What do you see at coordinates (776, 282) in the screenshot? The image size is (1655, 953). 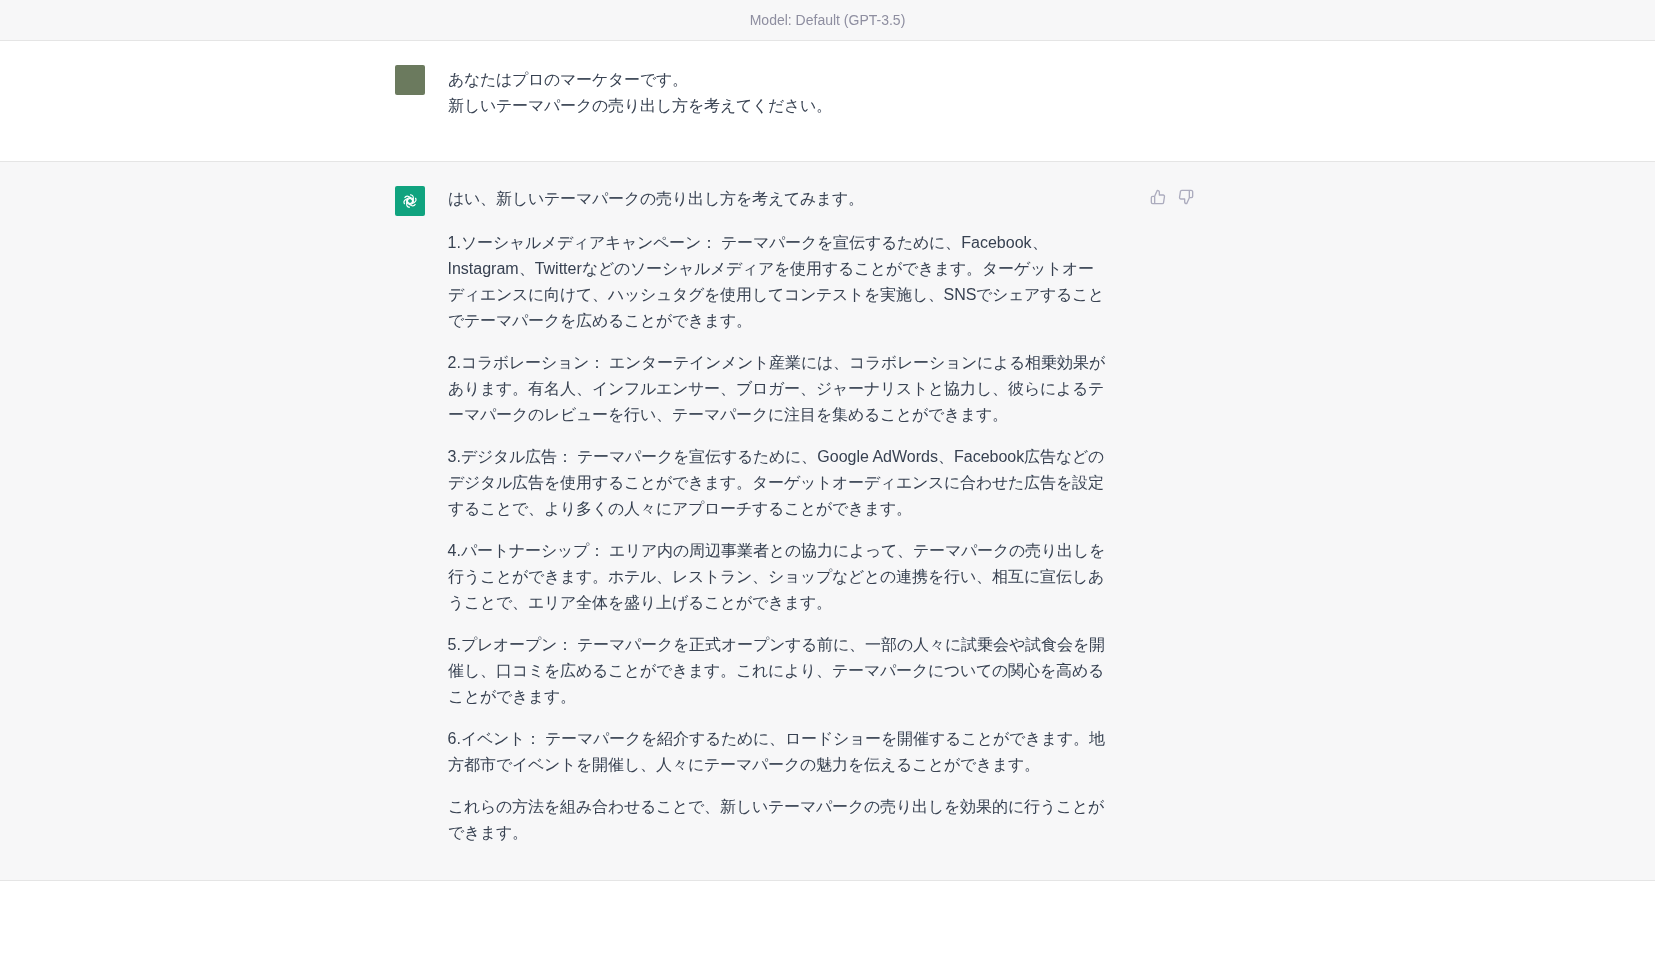 I see `response-paragraph: 1.ソーシャルメディアキャンペーン： テーマパークを宣伝するために、Facebook、Instagram、Twitterなどのソーシャルメディアを使用することができます。ターゲットオーディエンスに向けて、ハッシュタグを使用してコンテストを実施し、SNSでシェアすることでテーマパークを広めることができます。` at bounding box center [776, 282].